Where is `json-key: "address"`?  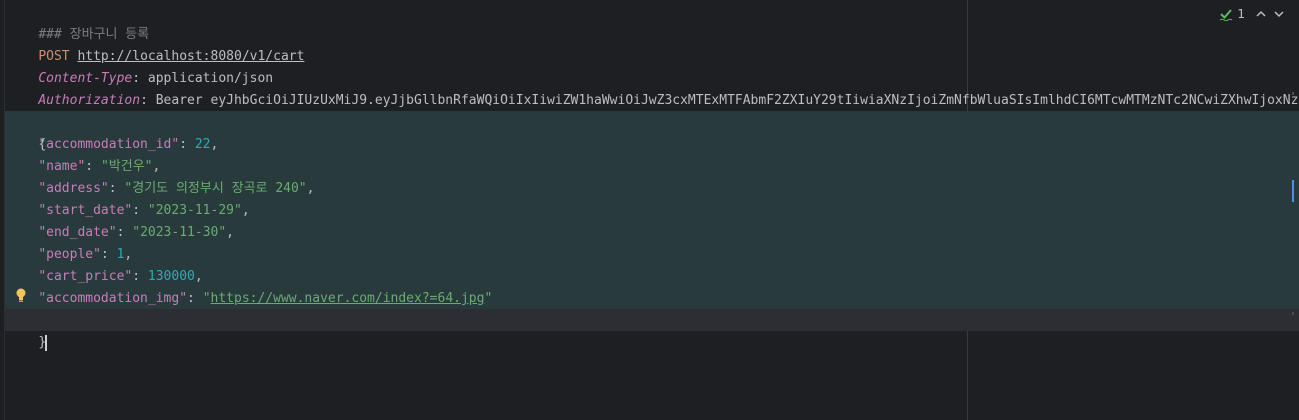
json-key: "address" is located at coordinates (73, 188).